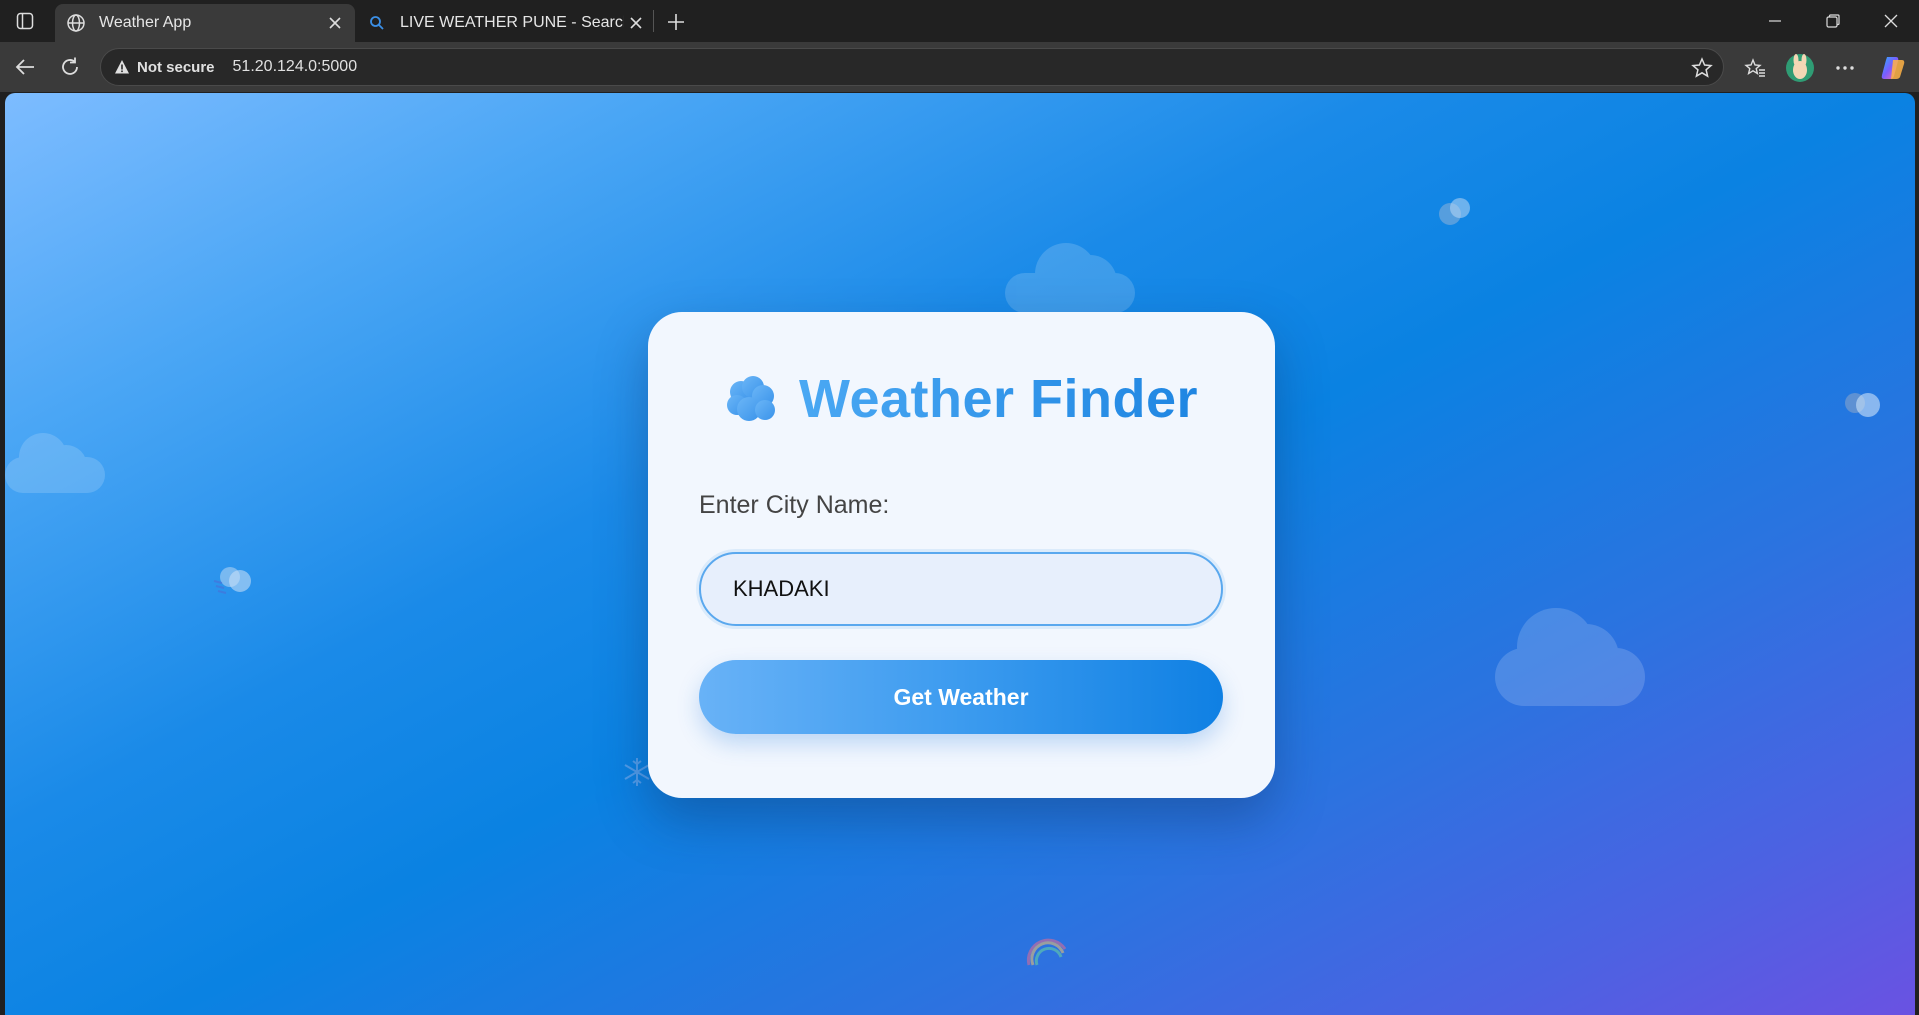 The height and width of the screenshot is (1015, 1919). I want to click on tab-title: Weather App, so click(145, 22).